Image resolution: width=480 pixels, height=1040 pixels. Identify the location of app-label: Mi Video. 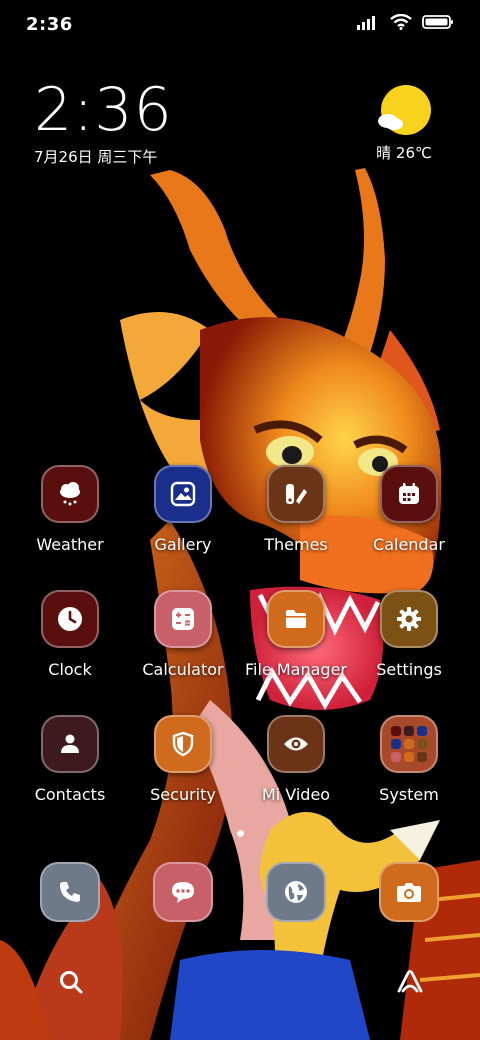
(296, 794).